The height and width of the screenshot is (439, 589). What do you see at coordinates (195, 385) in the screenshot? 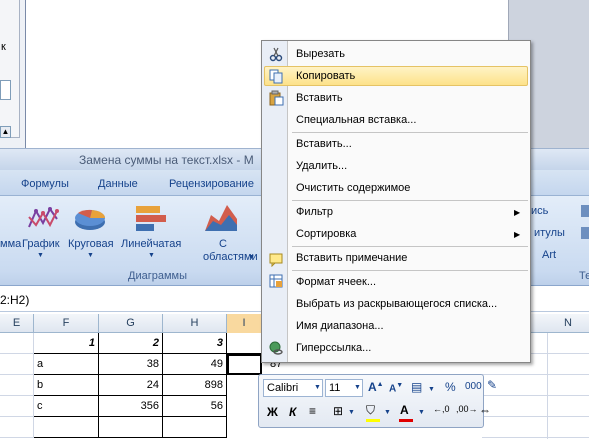
I see `table-cell: 898` at bounding box center [195, 385].